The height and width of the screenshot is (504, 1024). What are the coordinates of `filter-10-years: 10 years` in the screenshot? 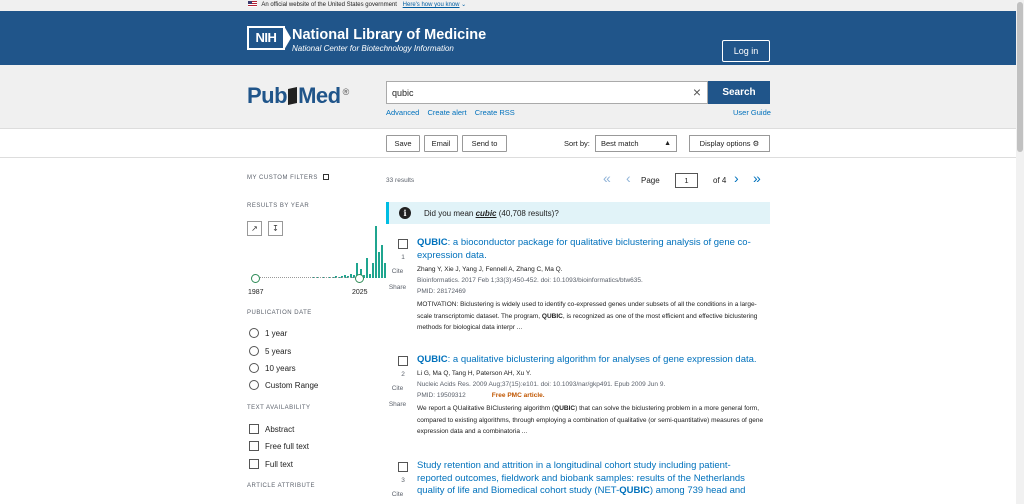 It's located at (272, 368).